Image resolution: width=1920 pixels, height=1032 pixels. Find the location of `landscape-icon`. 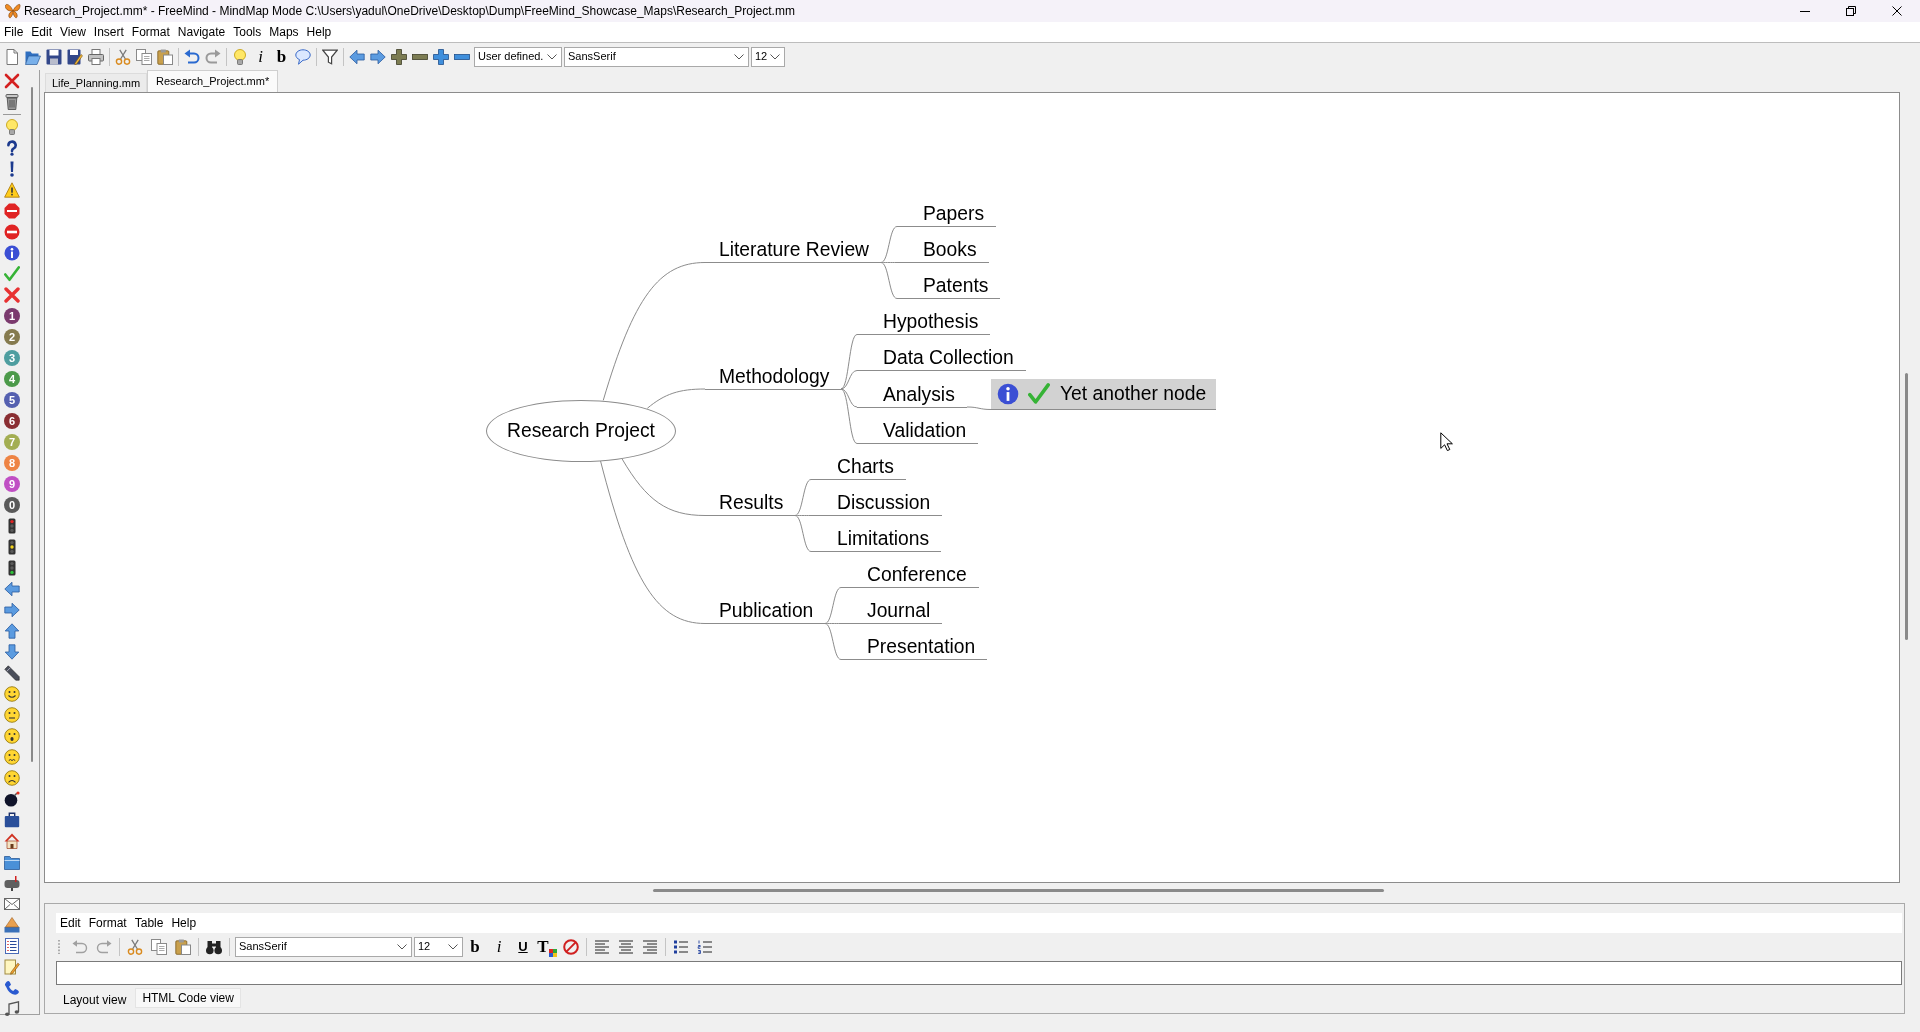

landscape-icon is located at coordinates (12, 924).